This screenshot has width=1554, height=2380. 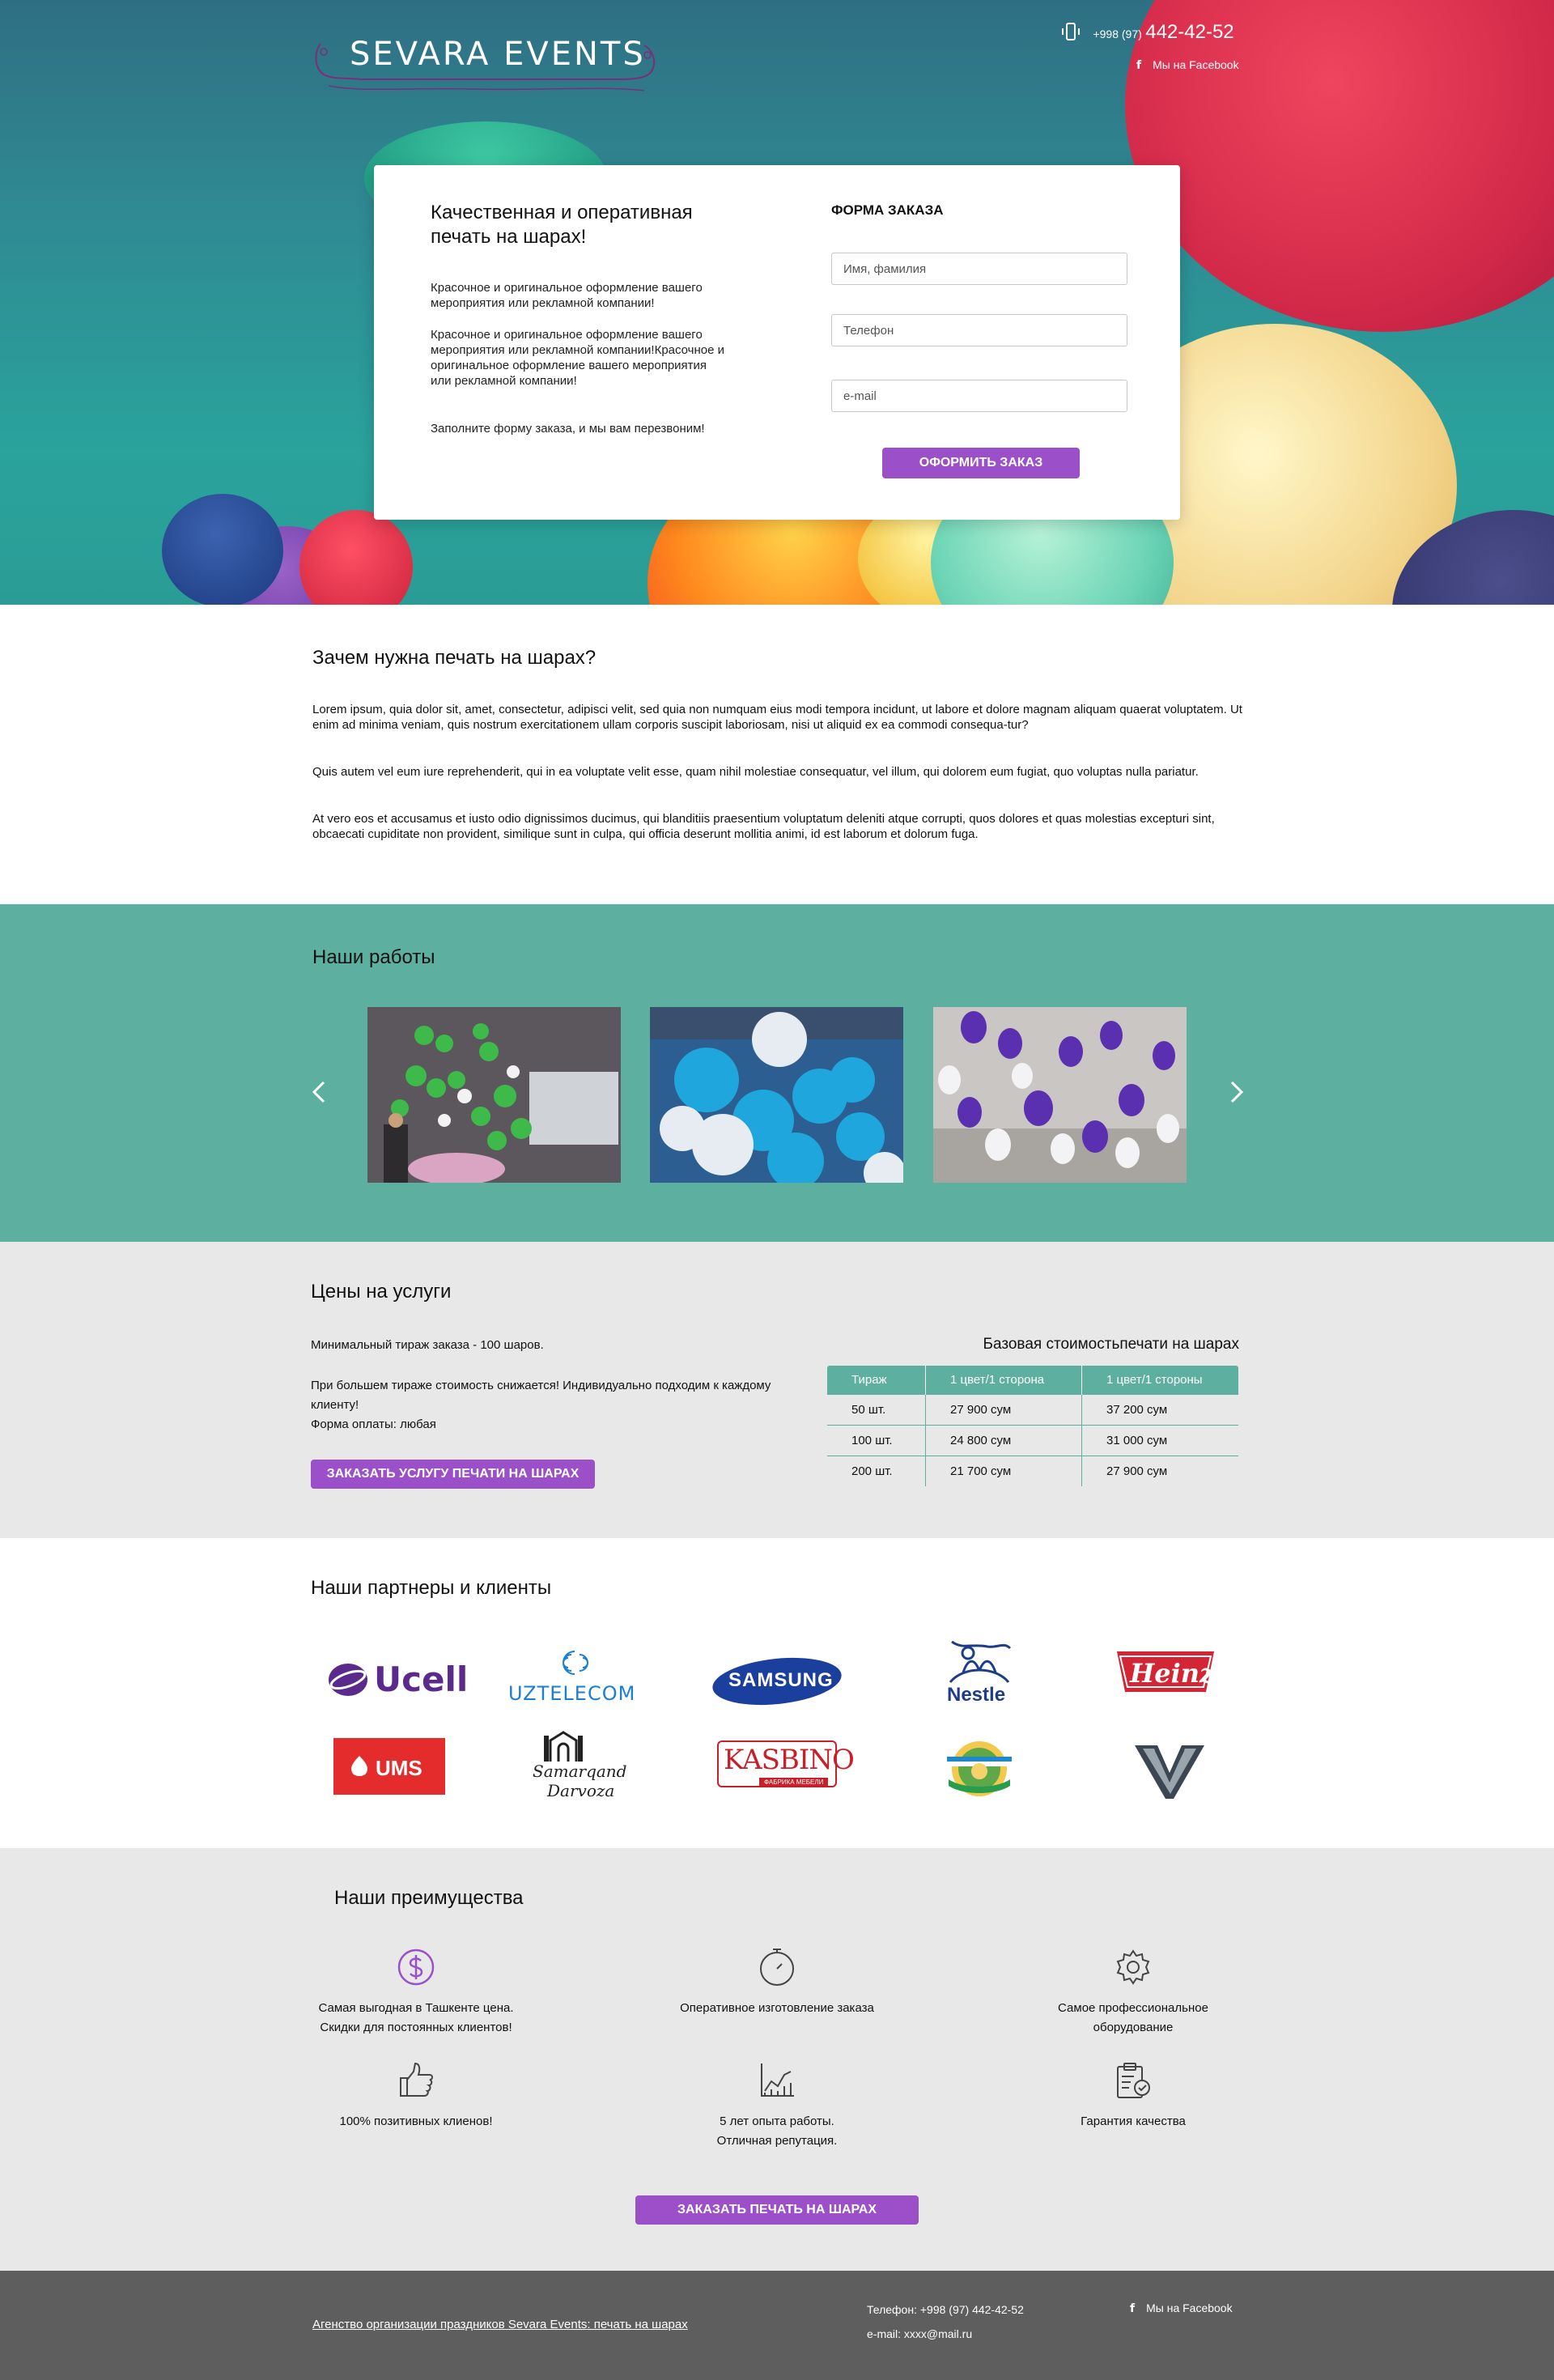 I want to click on work-photo-blue-balloons, so click(x=776, y=1095).